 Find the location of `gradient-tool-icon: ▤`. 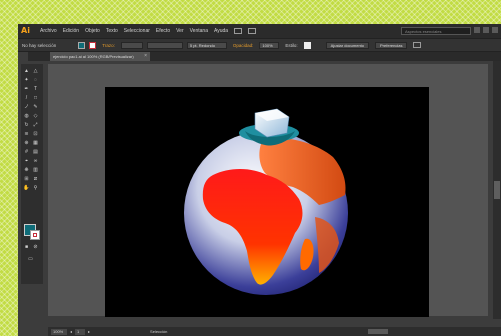

gradient-tool-icon: ▤ is located at coordinates (35, 152).